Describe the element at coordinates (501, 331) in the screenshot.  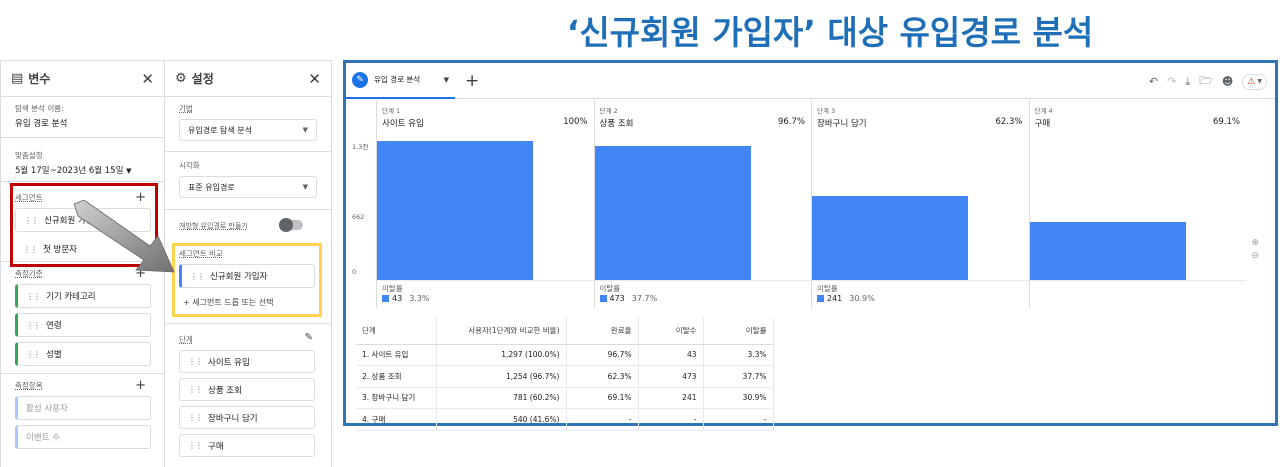
I see `column-header: 사용자(1단계와 비교한 비율)` at that location.